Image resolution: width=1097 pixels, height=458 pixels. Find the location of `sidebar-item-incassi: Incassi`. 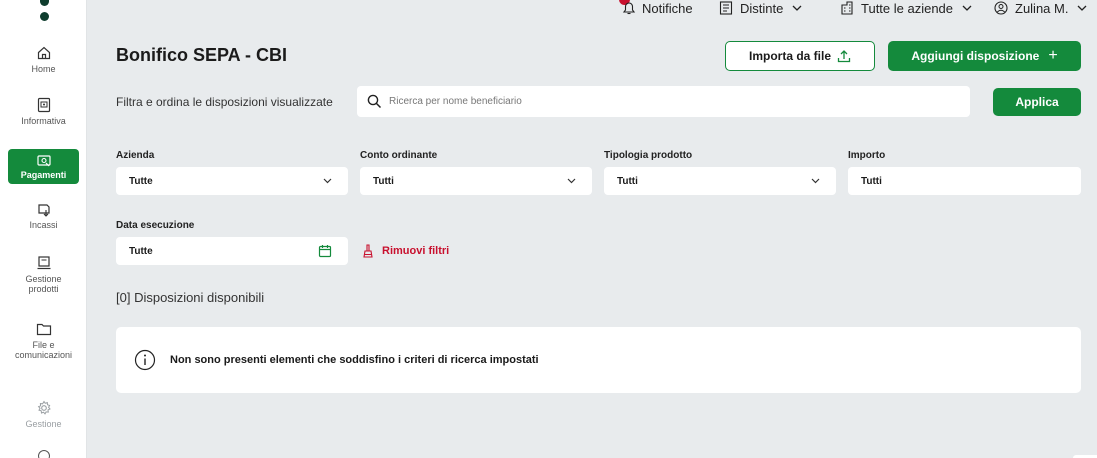

sidebar-item-incassi: Incassi is located at coordinates (43, 215).